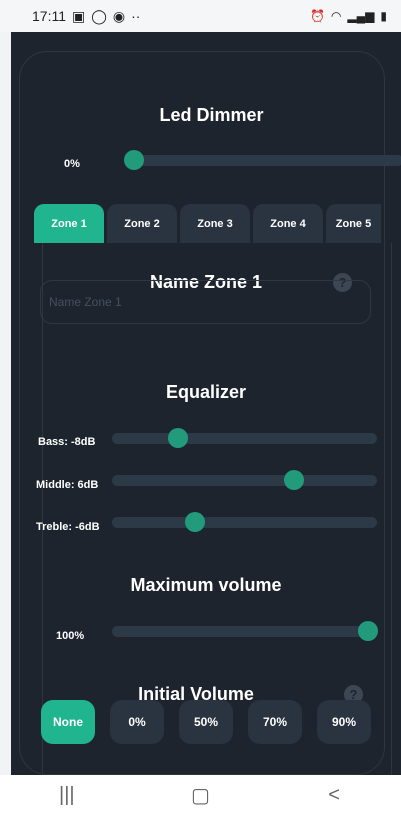  What do you see at coordinates (67, 485) in the screenshot?
I see `middle-label: Middle: 6dB` at bounding box center [67, 485].